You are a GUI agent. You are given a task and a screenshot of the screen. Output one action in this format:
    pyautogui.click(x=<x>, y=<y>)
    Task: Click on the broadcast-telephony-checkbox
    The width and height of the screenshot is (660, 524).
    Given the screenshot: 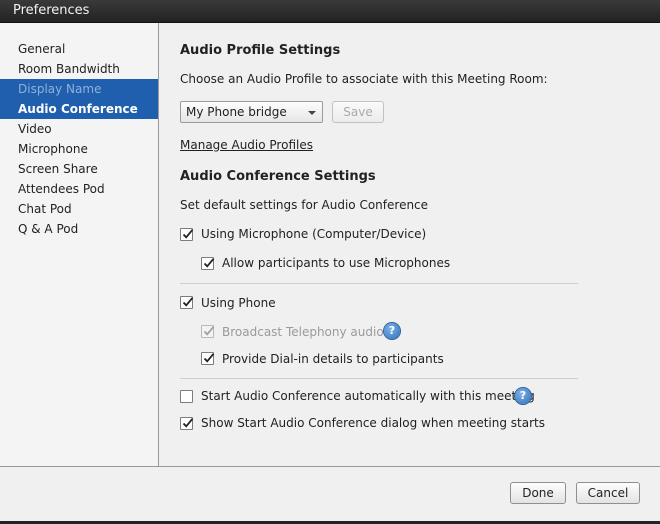 What is the action you would take?
    pyautogui.click(x=208, y=331)
    